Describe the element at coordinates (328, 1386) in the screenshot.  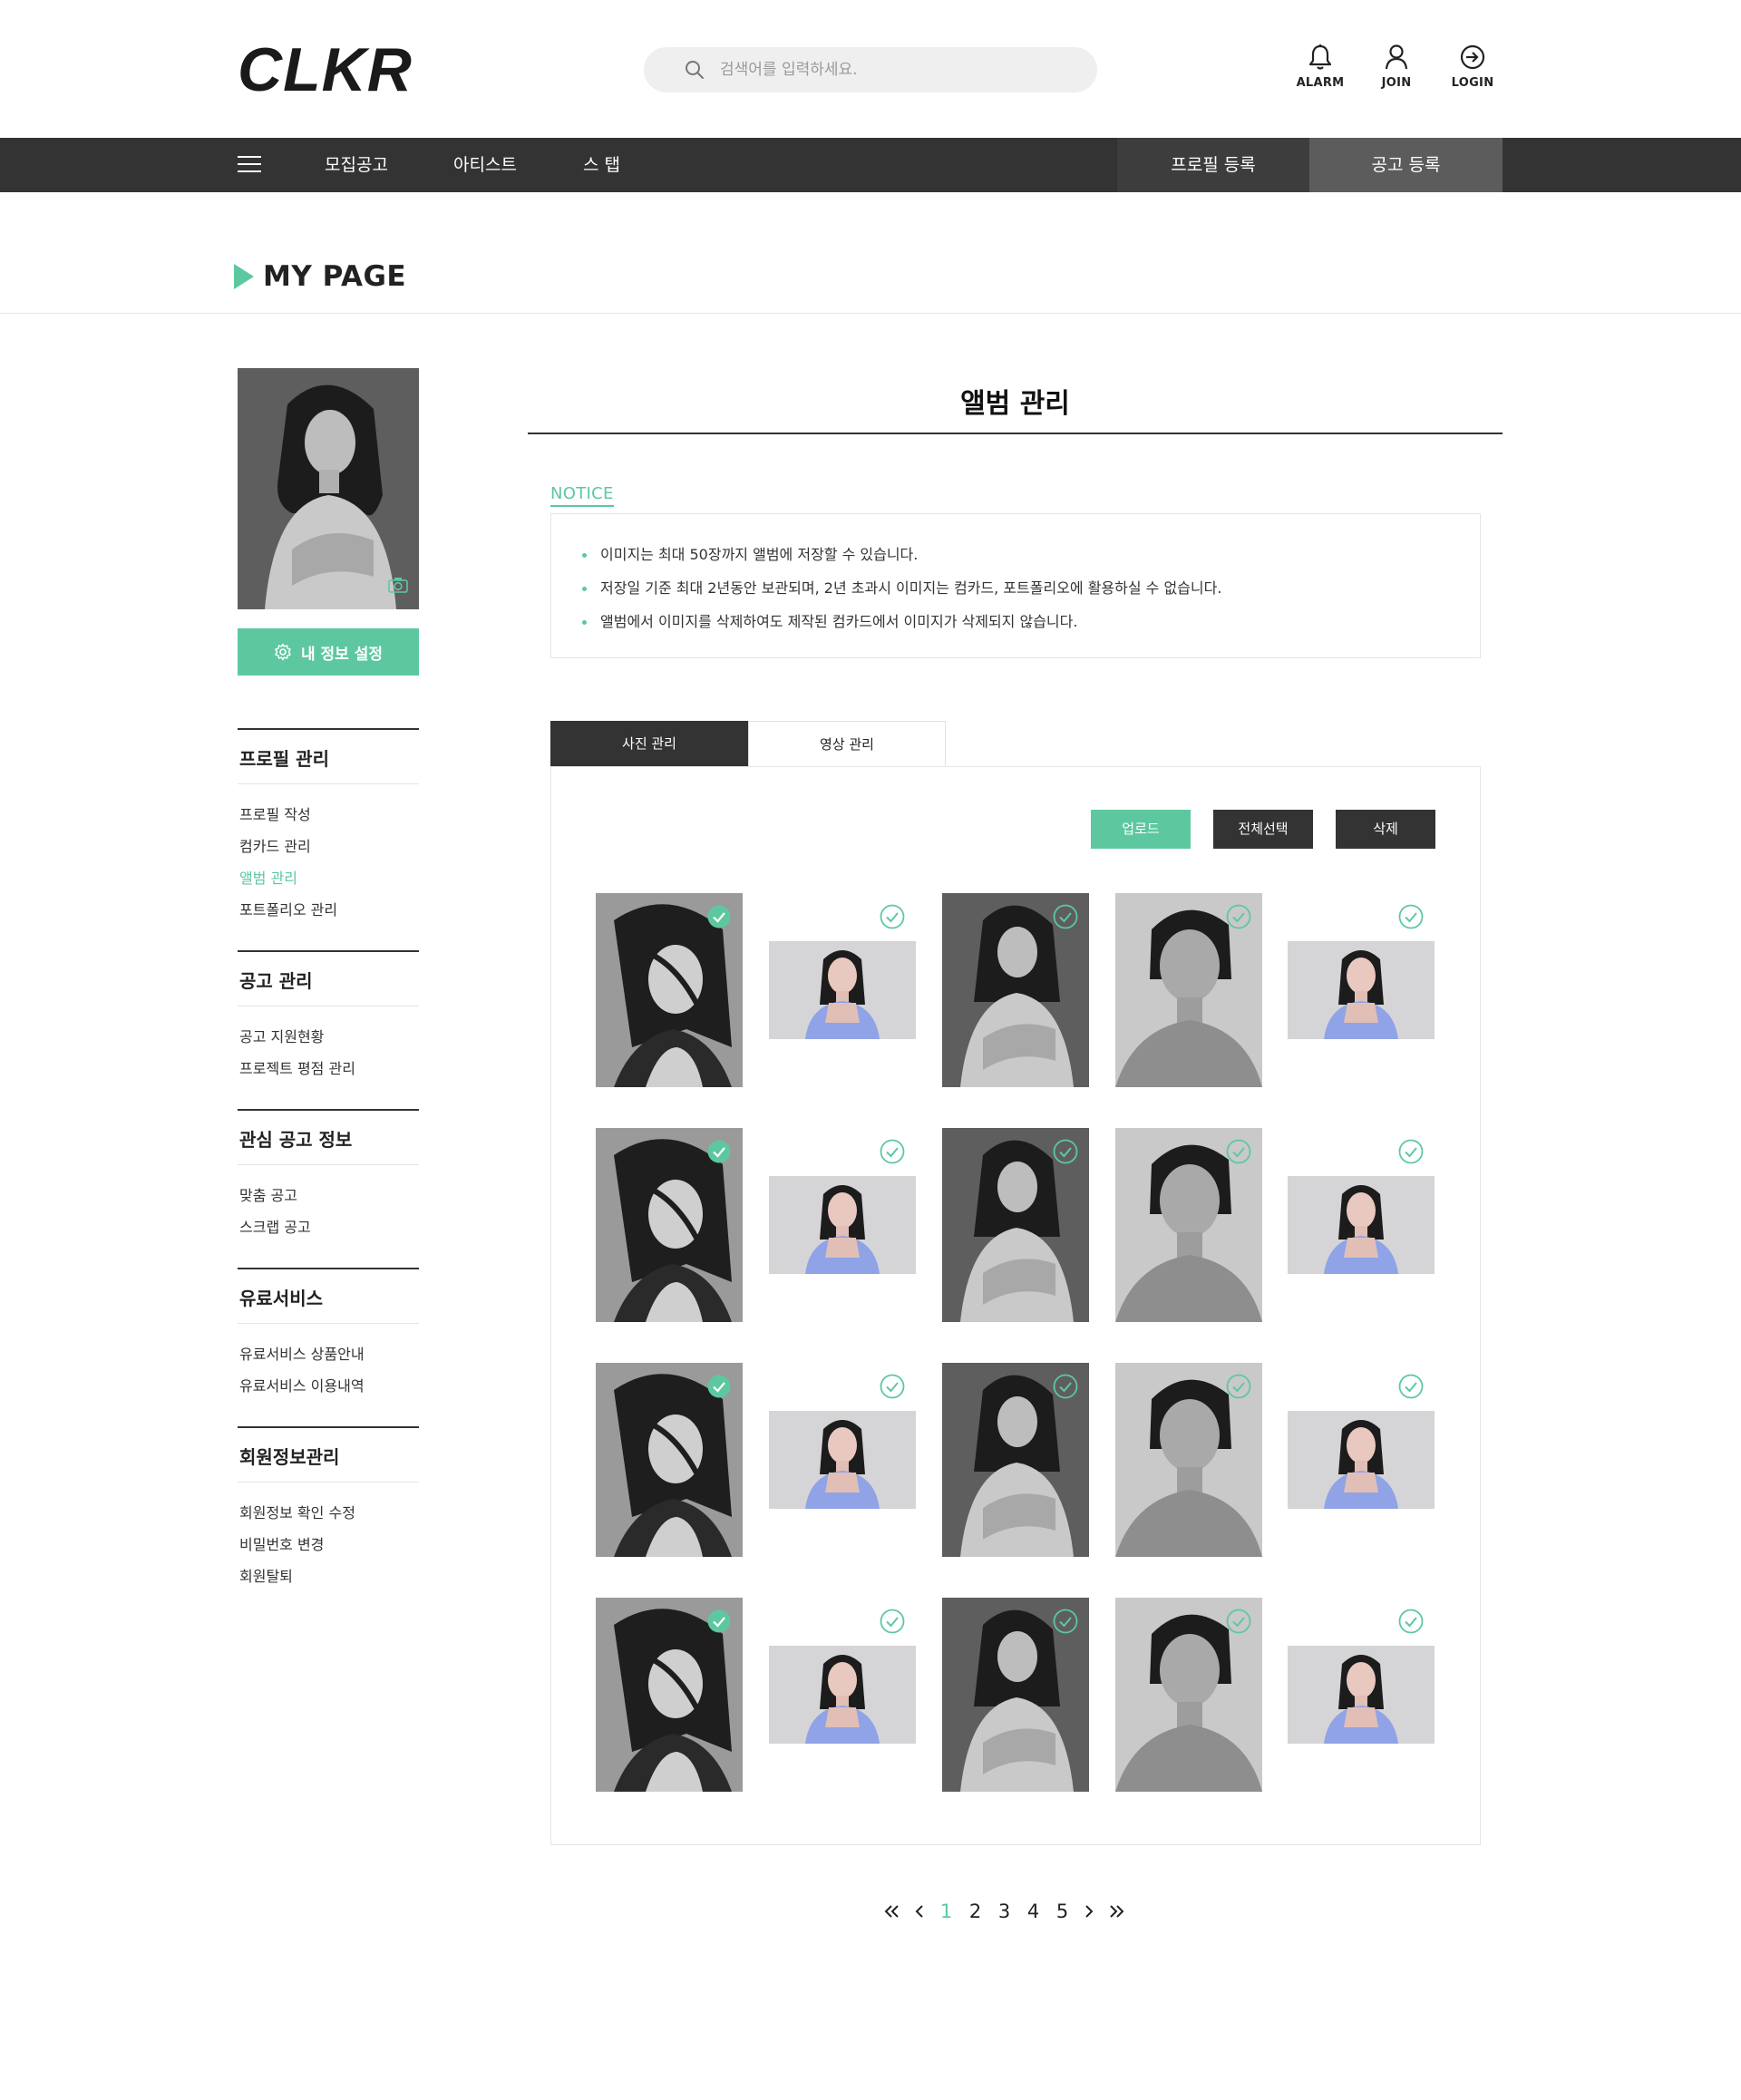
I see `sidebar-item-paid-history: 유료서비스 이용내역` at that location.